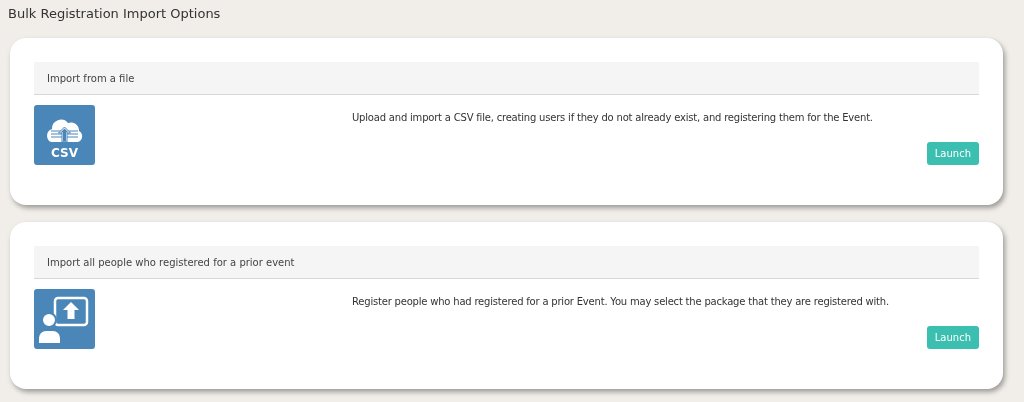 Image resolution: width=1024 pixels, height=402 pixels. What do you see at coordinates (64, 319) in the screenshot?
I see `user-upload-icon` at bounding box center [64, 319].